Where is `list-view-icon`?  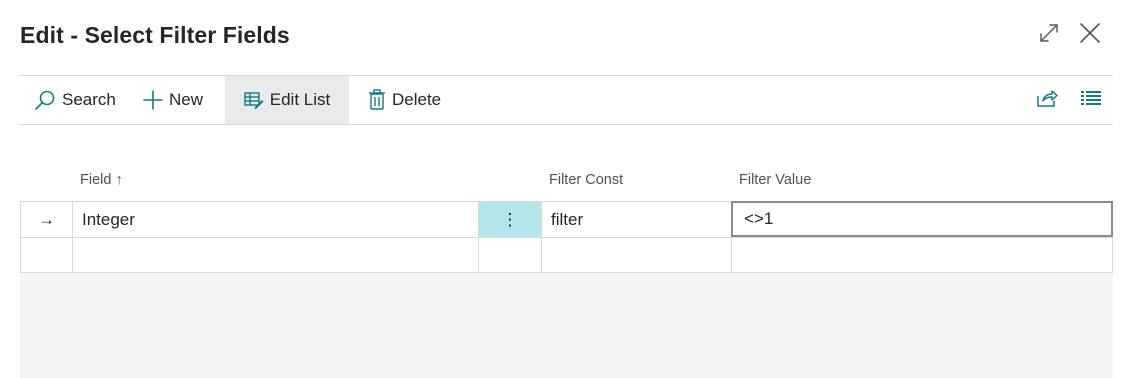 list-view-icon is located at coordinates (1091, 100).